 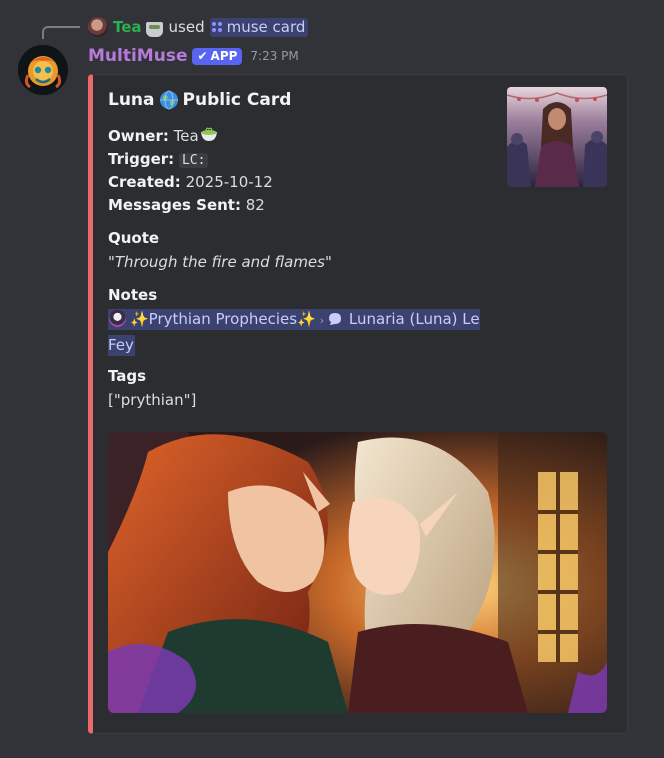 I want to click on app-badge: ✔ APP, so click(x=217, y=56).